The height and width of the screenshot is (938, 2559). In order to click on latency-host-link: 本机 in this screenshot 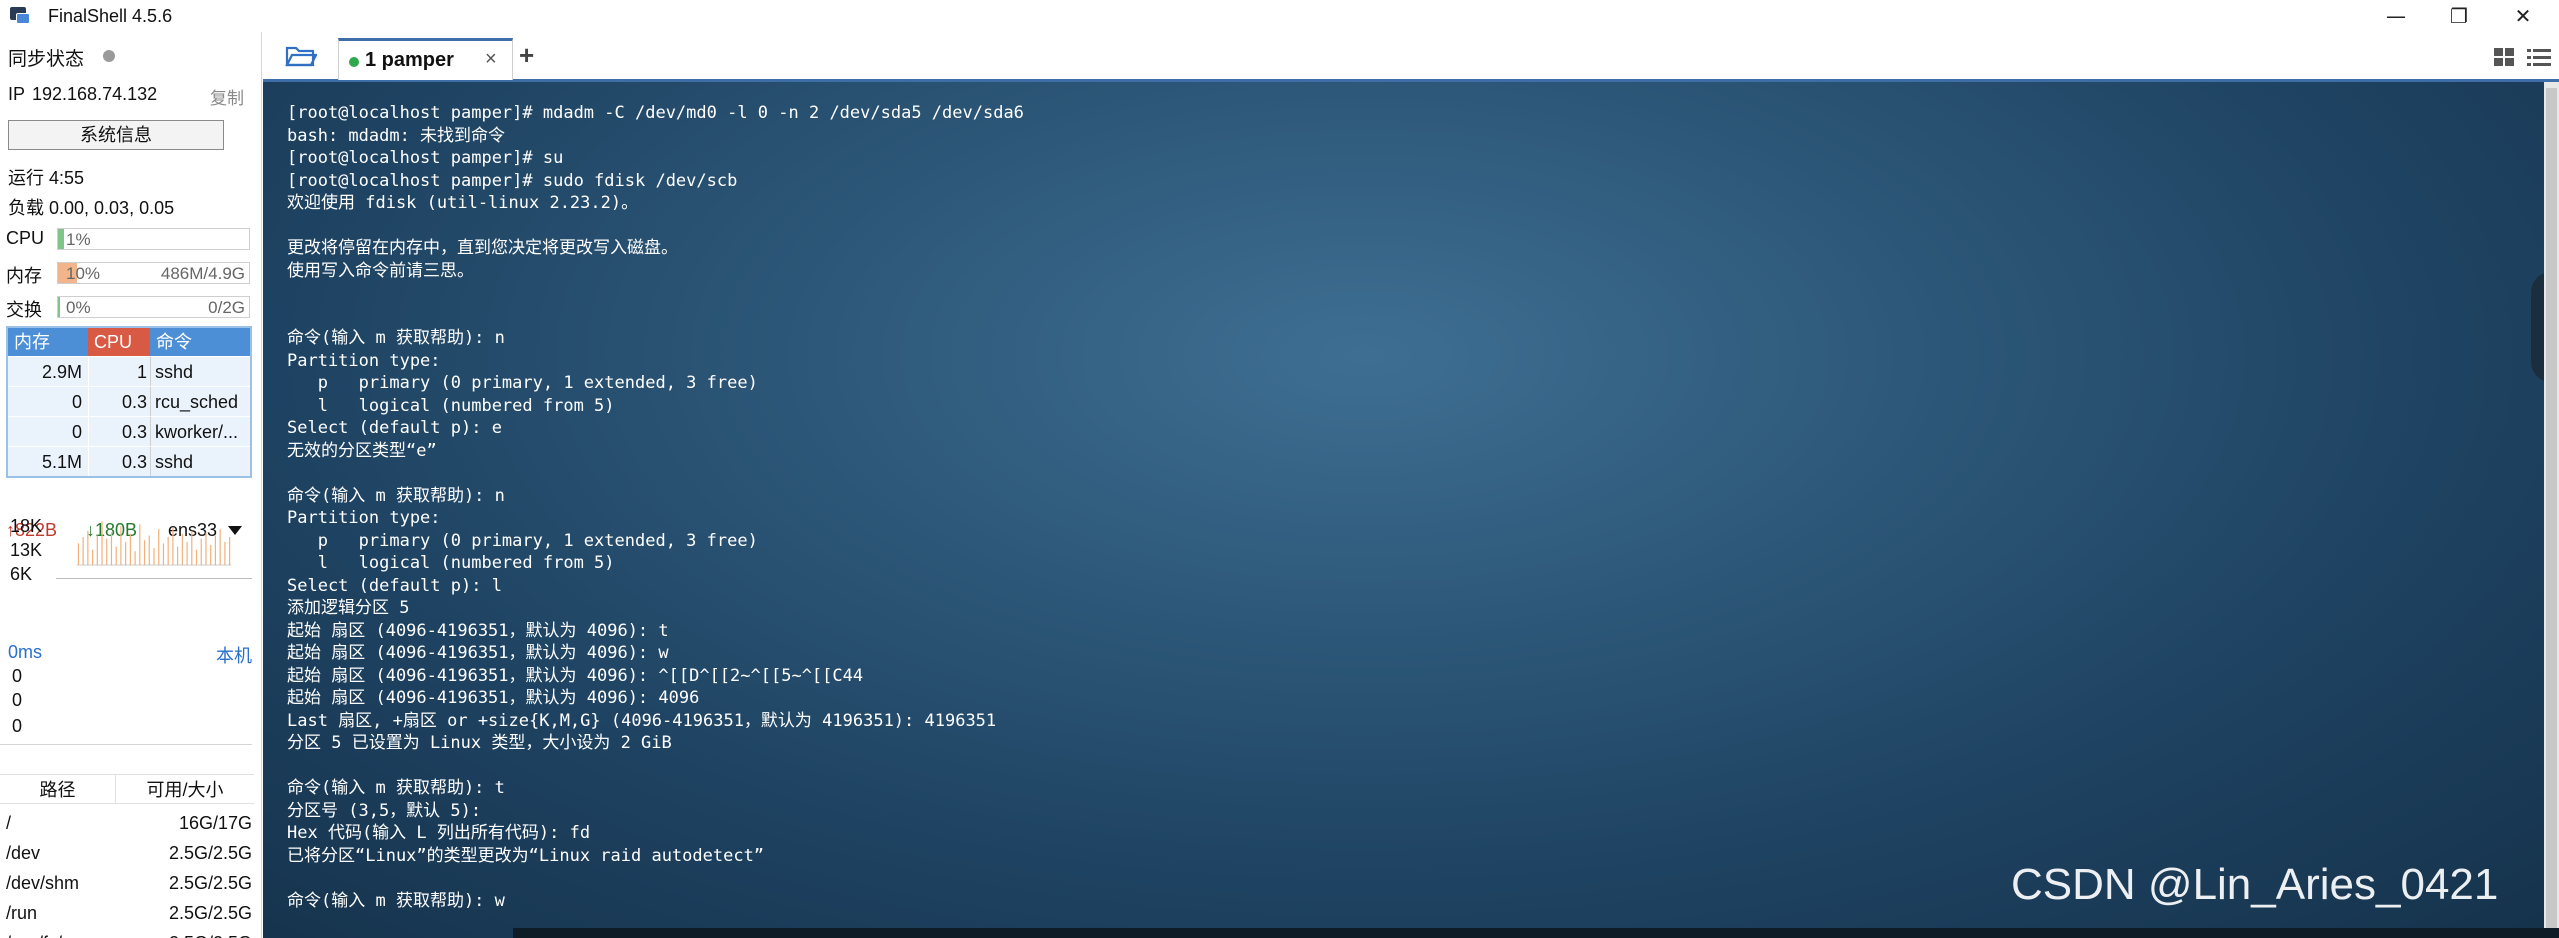, I will do `click(234, 655)`.